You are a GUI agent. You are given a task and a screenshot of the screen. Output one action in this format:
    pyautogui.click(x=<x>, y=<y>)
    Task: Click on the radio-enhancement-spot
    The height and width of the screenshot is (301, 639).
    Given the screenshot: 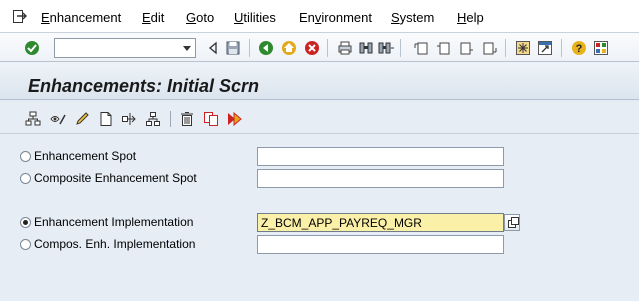 What is the action you would take?
    pyautogui.click(x=25, y=156)
    